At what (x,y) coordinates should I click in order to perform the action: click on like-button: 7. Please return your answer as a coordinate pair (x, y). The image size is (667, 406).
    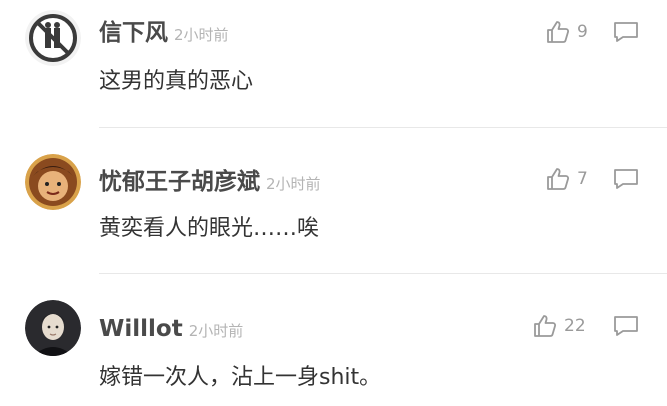
    Looking at the image, I should click on (566, 179).